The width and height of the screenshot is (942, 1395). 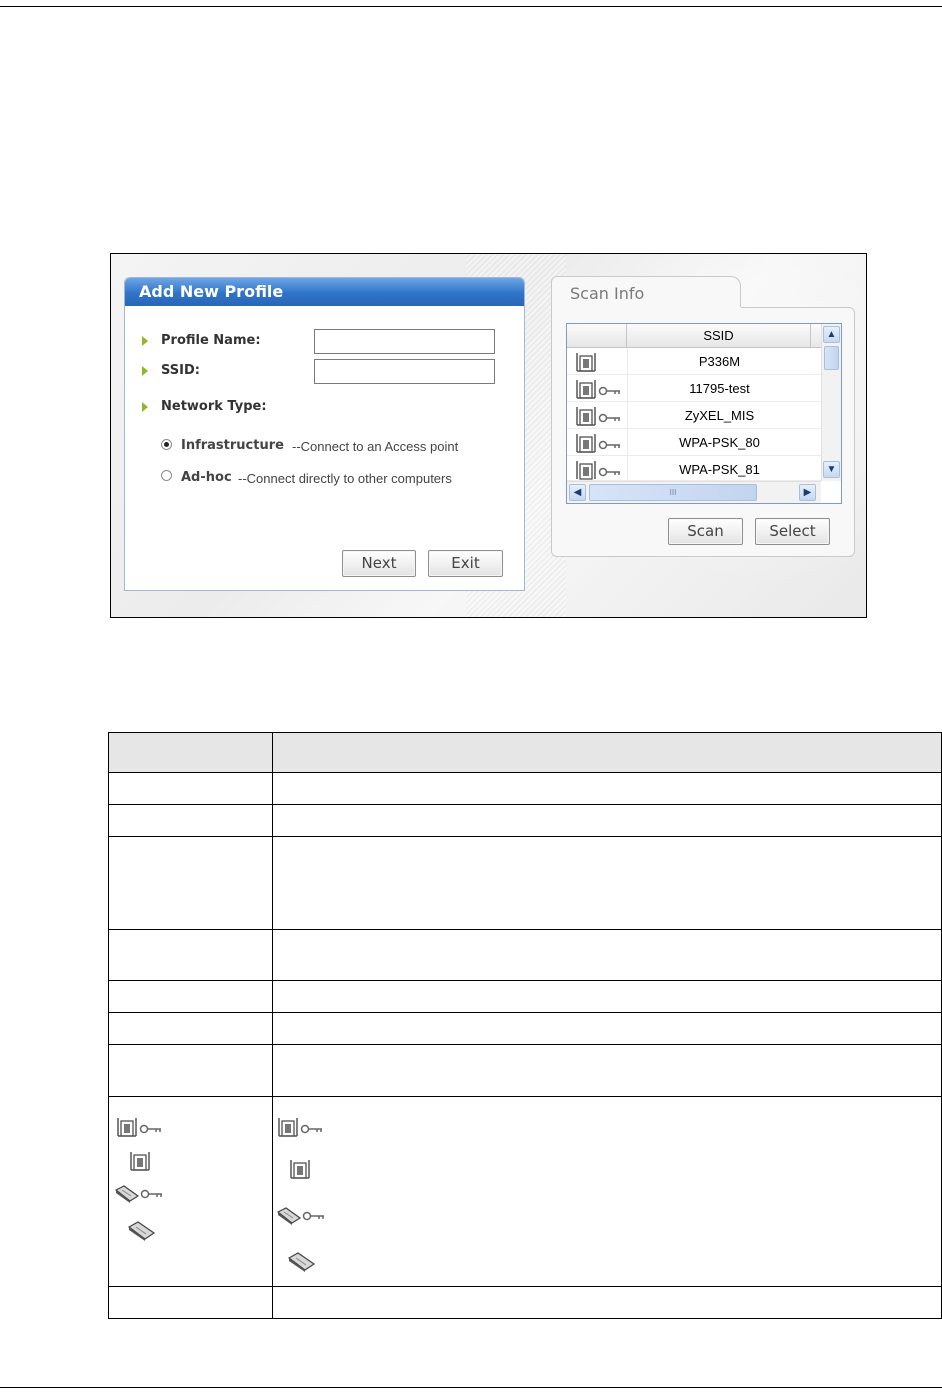 What do you see at coordinates (180, 370) in the screenshot?
I see `ssid-label: SSID:` at bounding box center [180, 370].